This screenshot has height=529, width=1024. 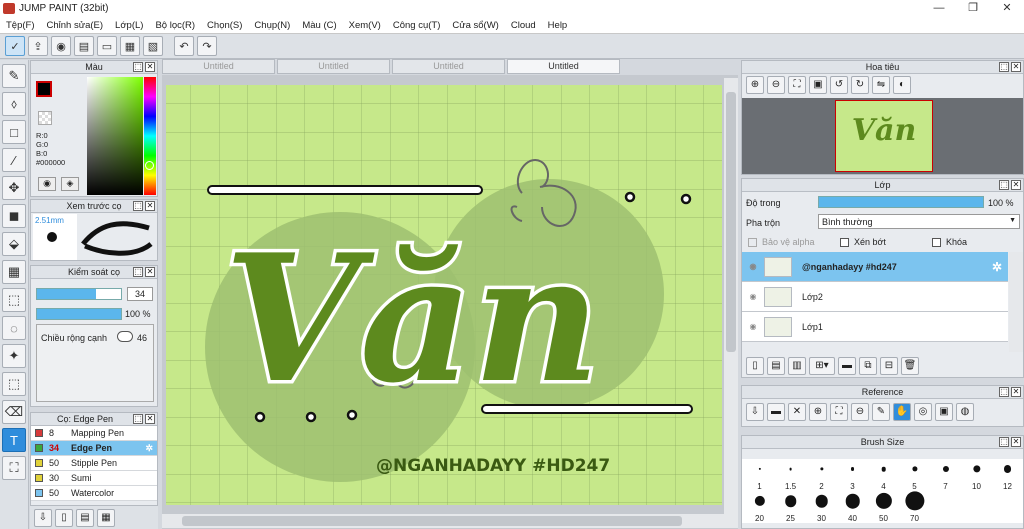 What do you see at coordinates (875, 267) in the screenshot?
I see `layer-row: ◉ @nganhadayy #hd247 ✲` at bounding box center [875, 267].